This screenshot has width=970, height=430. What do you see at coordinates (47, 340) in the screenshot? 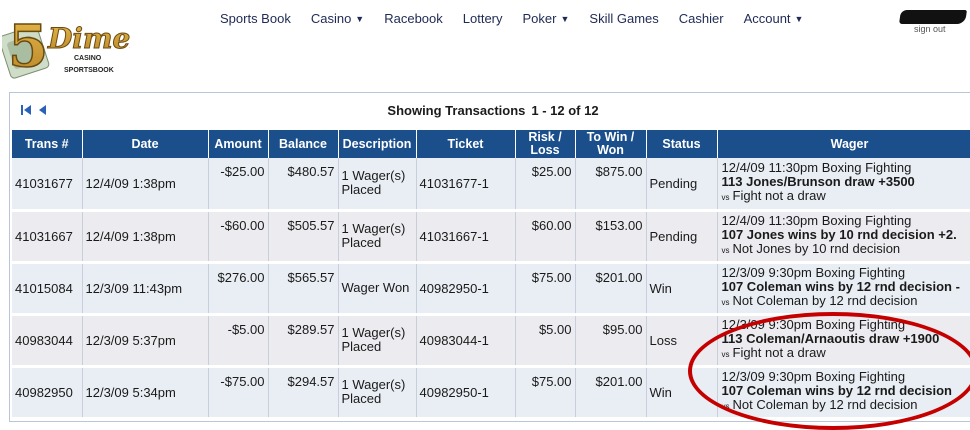
I see `cell-trans: 40983044` at bounding box center [47, 340].